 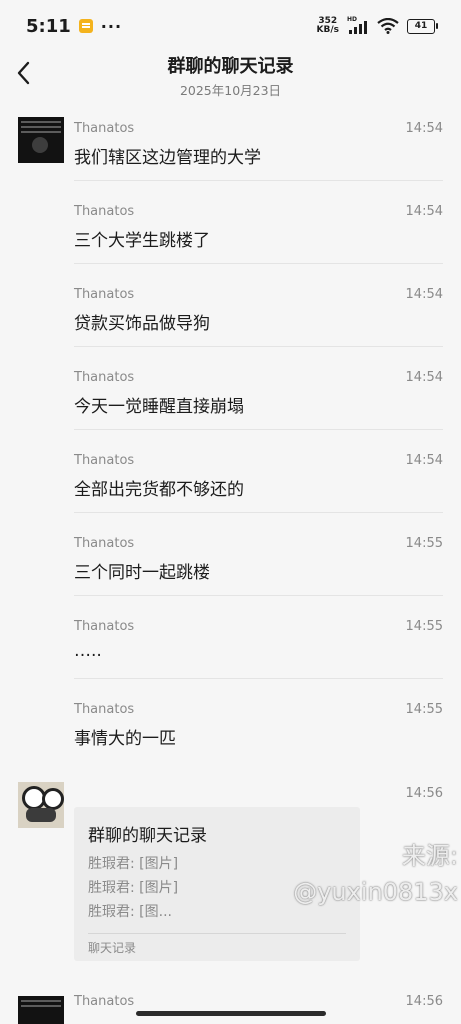 I want to click on chat-record-title: 群聊的聊天记录, so click(x=147, y=836).